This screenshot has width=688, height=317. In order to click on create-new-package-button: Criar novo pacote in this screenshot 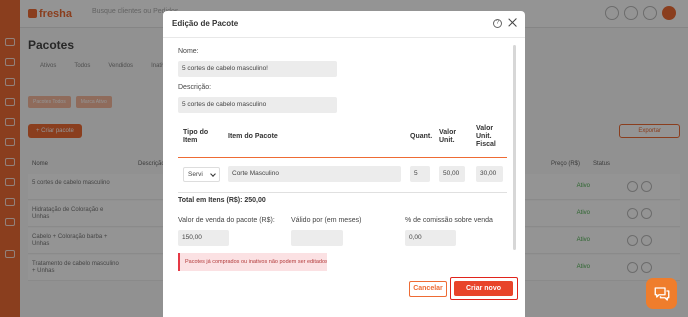, I will do `click(483, 294)`.